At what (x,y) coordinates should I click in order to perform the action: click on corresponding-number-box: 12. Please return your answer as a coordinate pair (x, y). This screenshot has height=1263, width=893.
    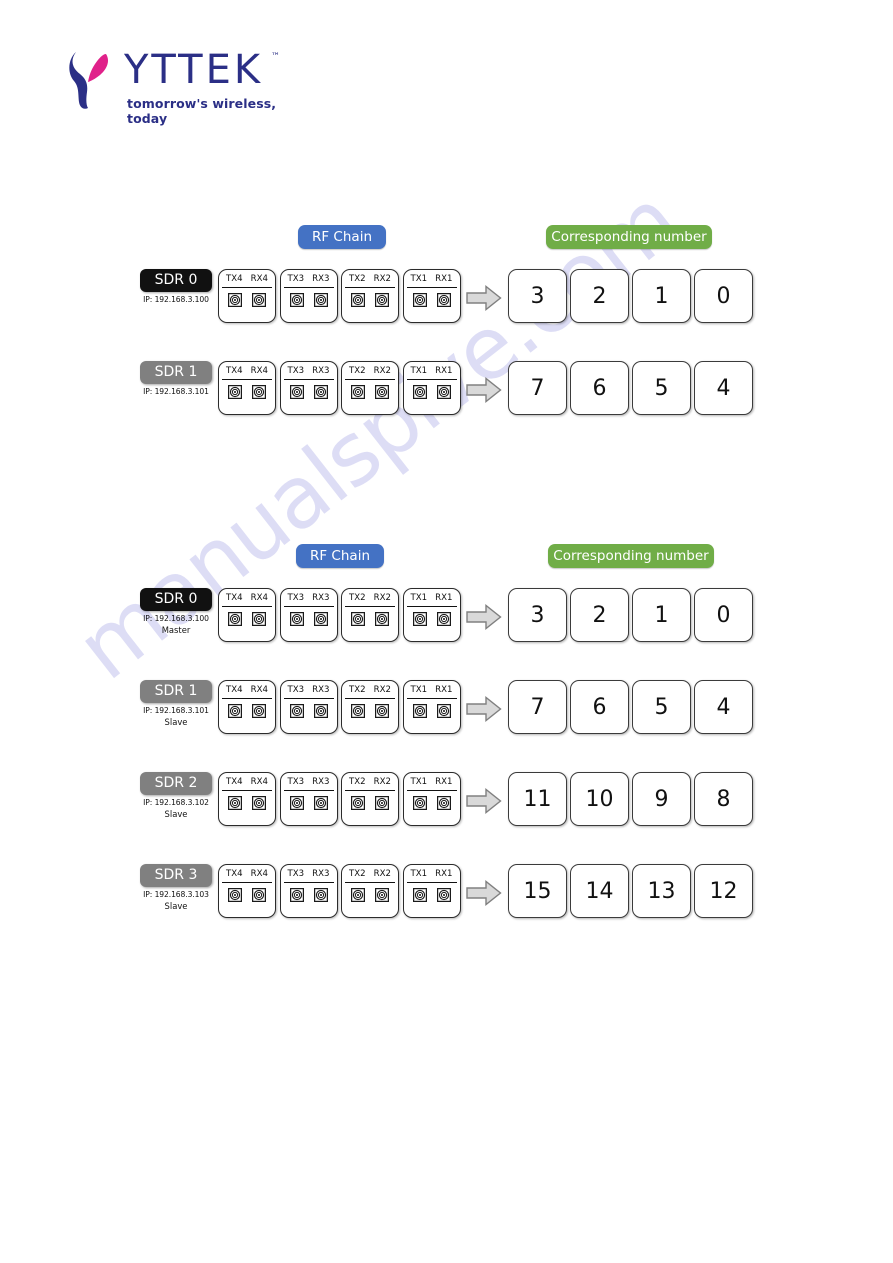
    Looking at the image, I should click on (723, 891).